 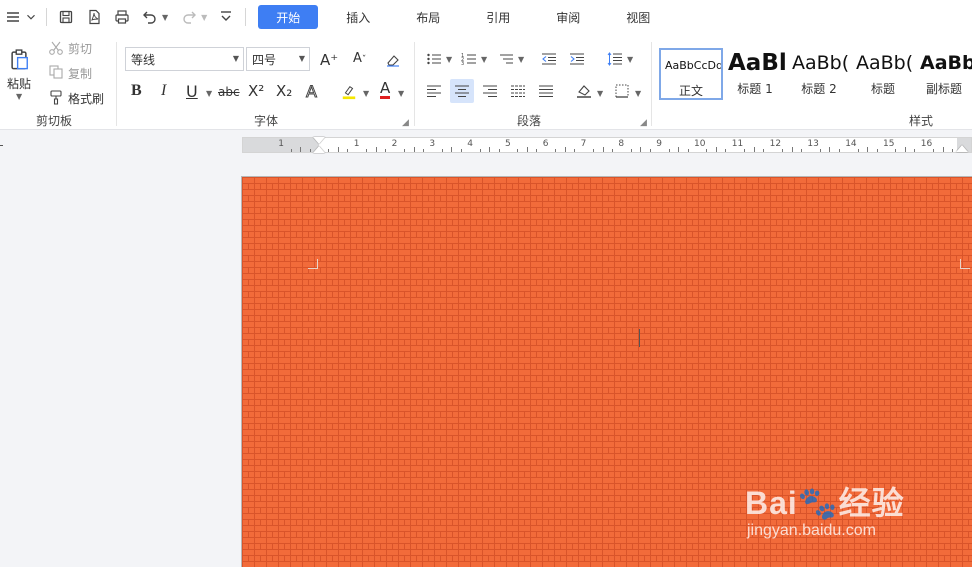 What do you see at coordinates (490, 91) in the screenshot?
I see `align-right-icon` at bounding box center [490, 91].